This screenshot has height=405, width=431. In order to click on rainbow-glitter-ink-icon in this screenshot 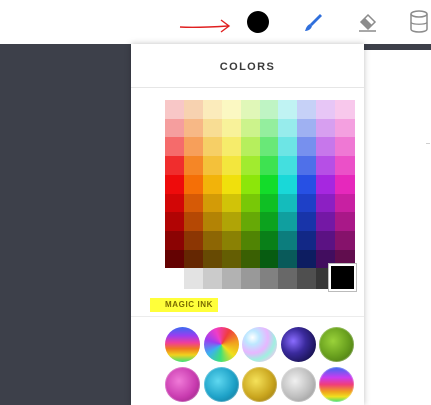, I will do `click(336, 384)`.